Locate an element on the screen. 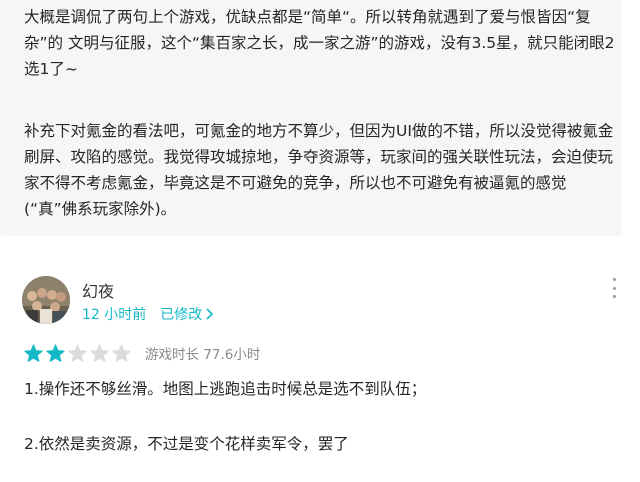  more-vertical-icon is located at coordinates (614, 288).